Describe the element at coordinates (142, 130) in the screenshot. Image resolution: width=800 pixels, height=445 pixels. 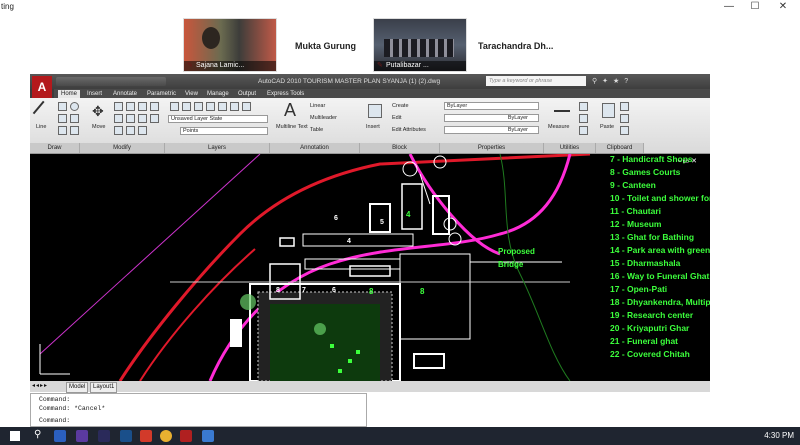
I see `offset-icon` at that location.